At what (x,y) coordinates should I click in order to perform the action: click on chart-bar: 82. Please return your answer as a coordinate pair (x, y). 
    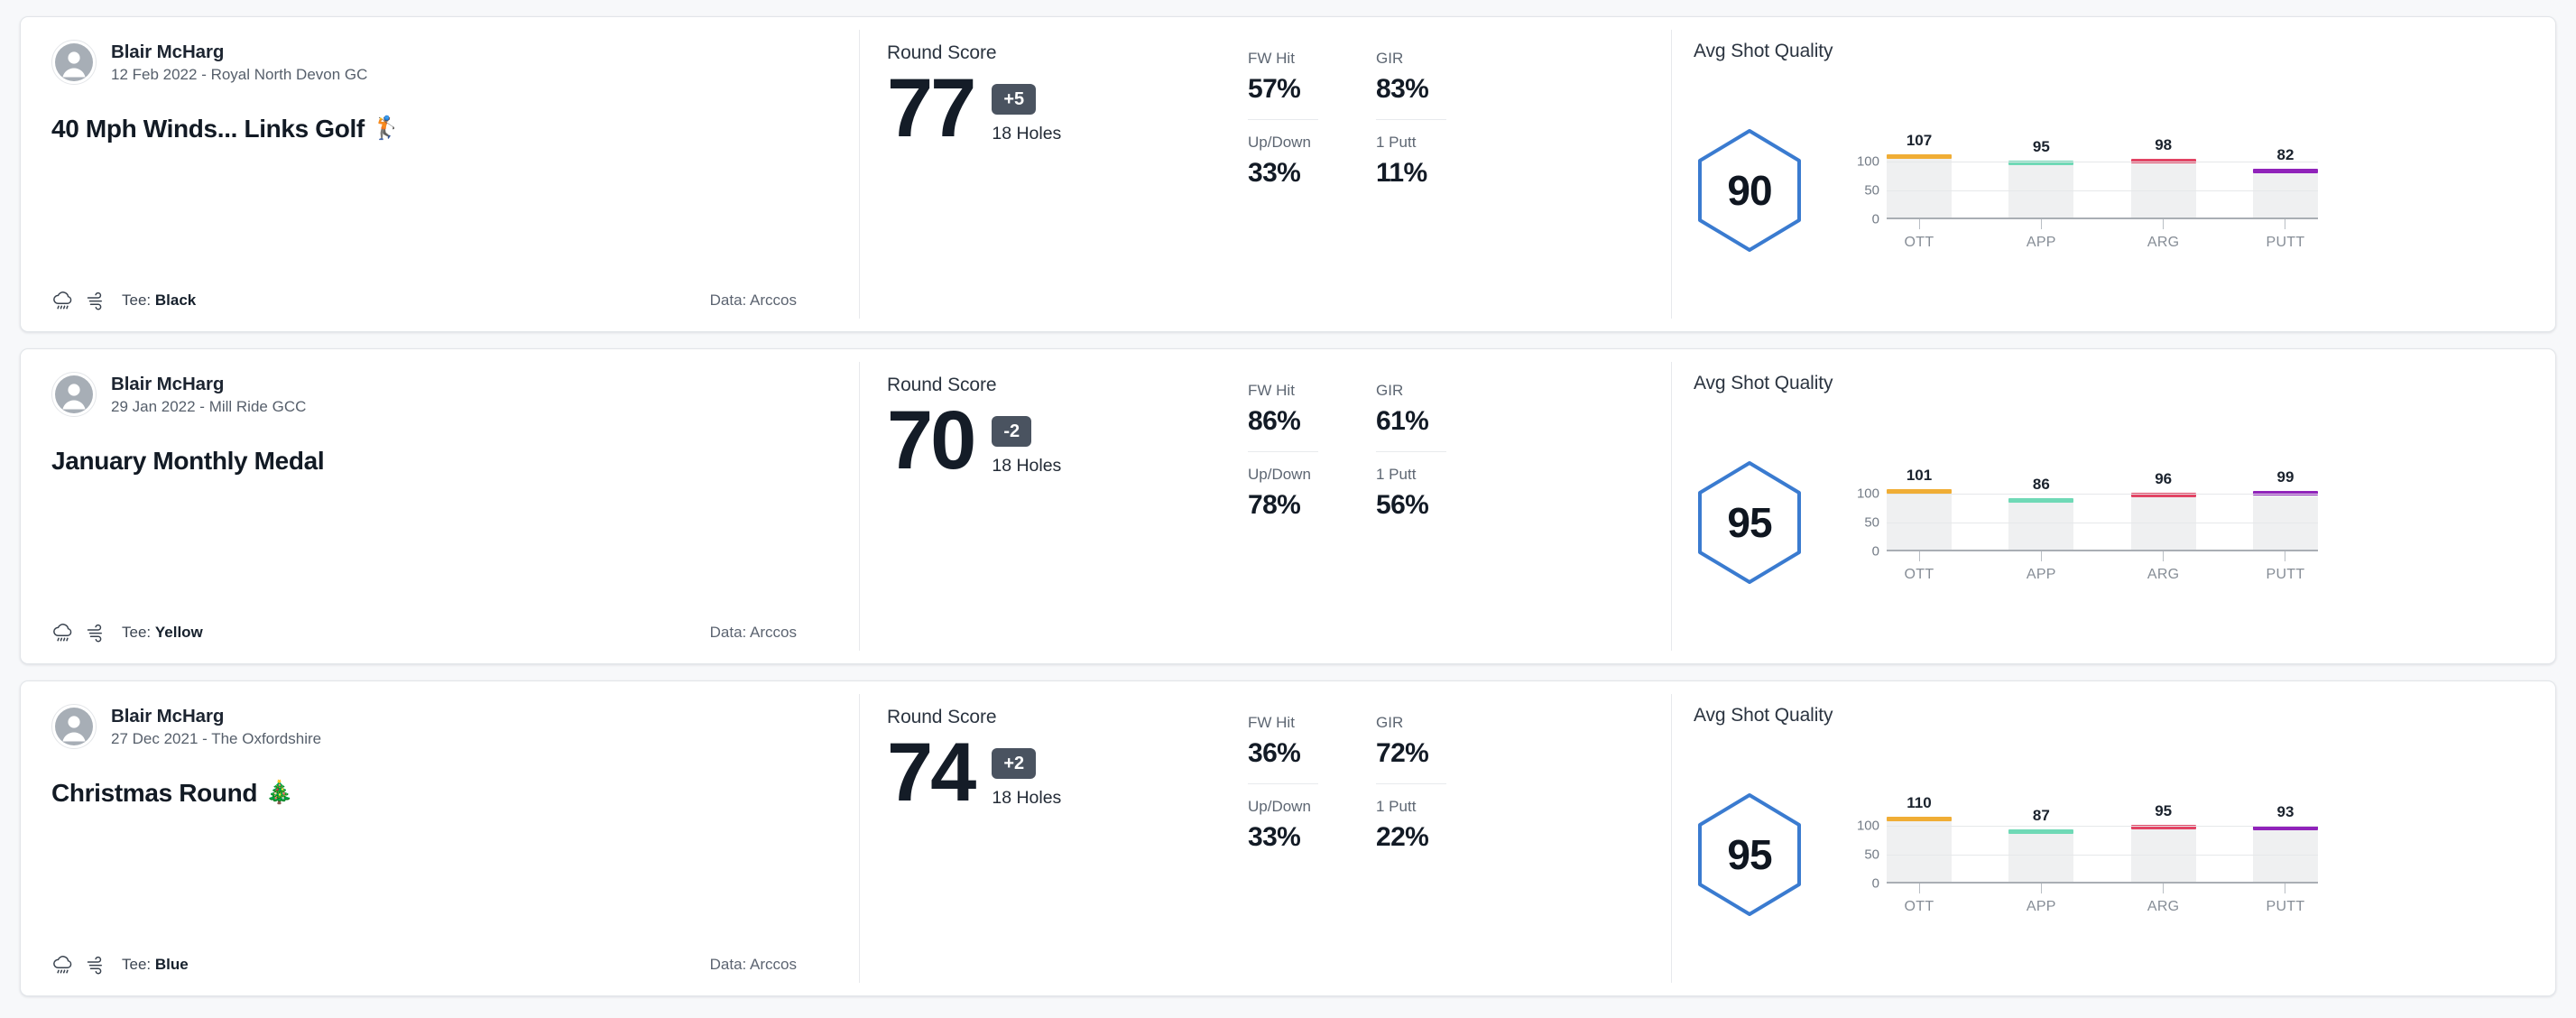
    Looking at the image, I should click on (2285, 183).